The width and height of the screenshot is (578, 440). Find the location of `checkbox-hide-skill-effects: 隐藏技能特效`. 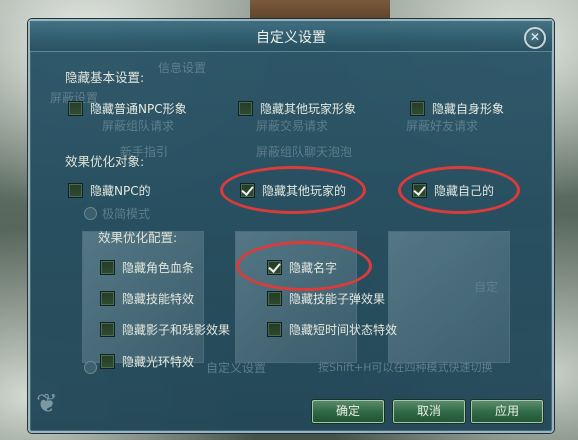

checkbox-hide-skill-effects: 隐藏技能特效 is located at coordinates (147, 298).